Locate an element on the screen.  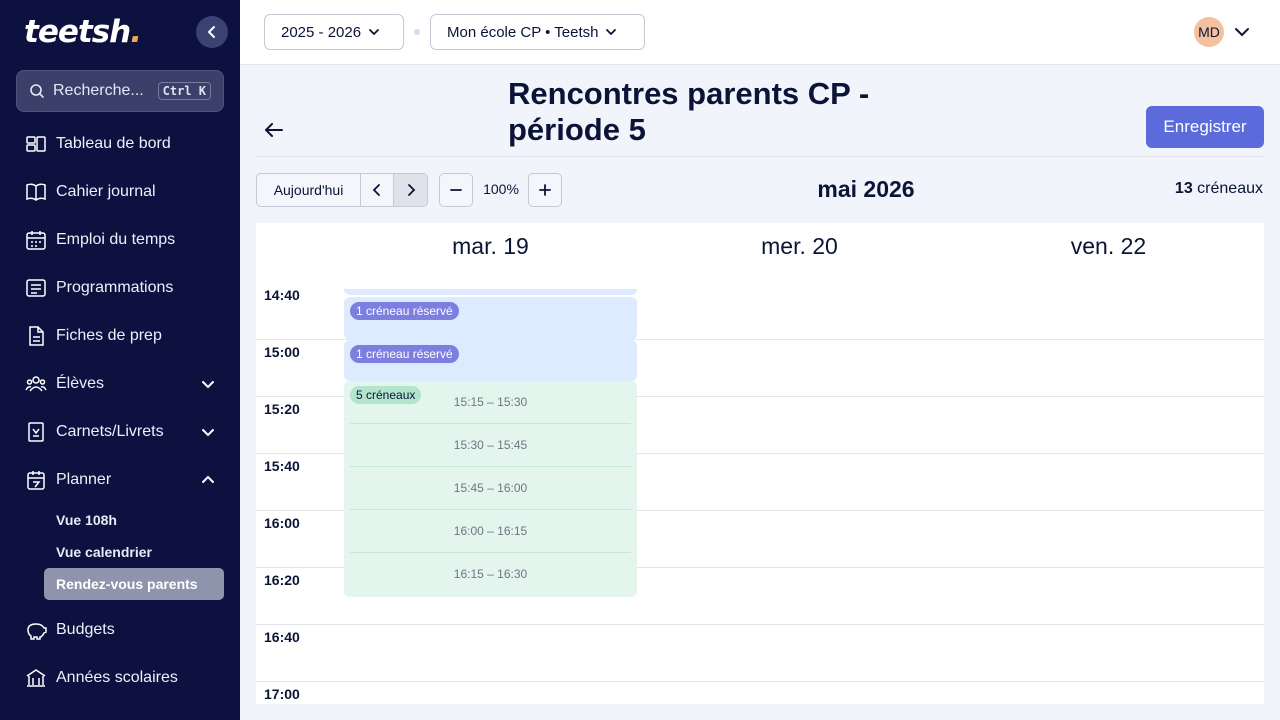
save-button: Enregistrer is located at coordinates (1205, 127).